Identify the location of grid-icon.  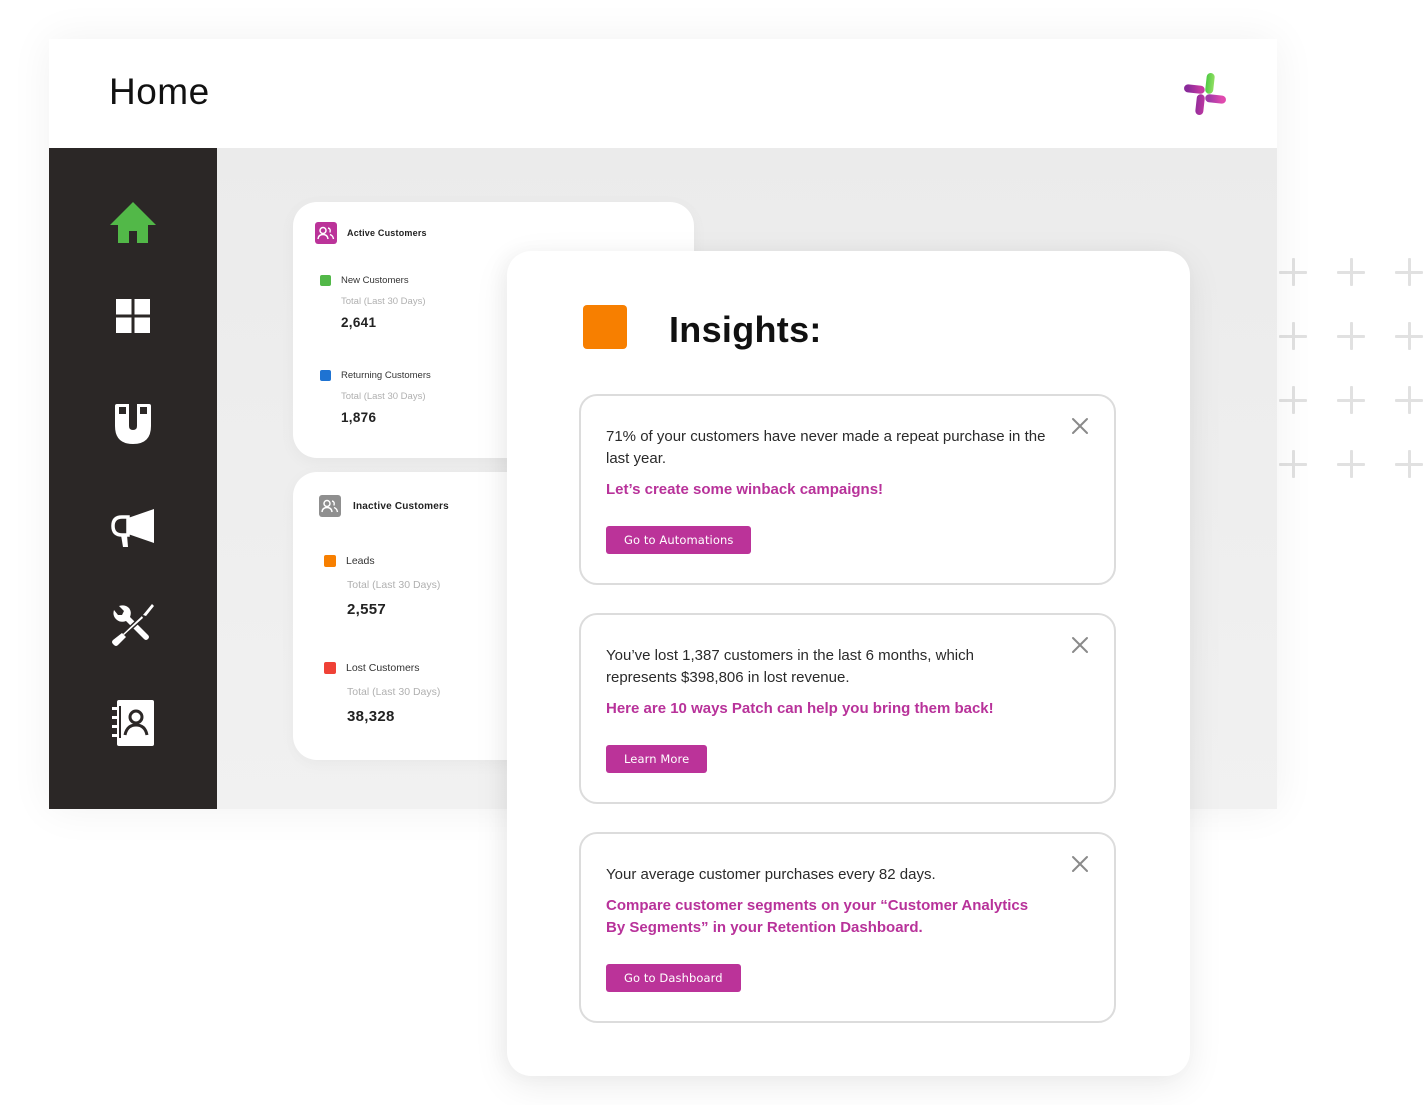
(133, 316).